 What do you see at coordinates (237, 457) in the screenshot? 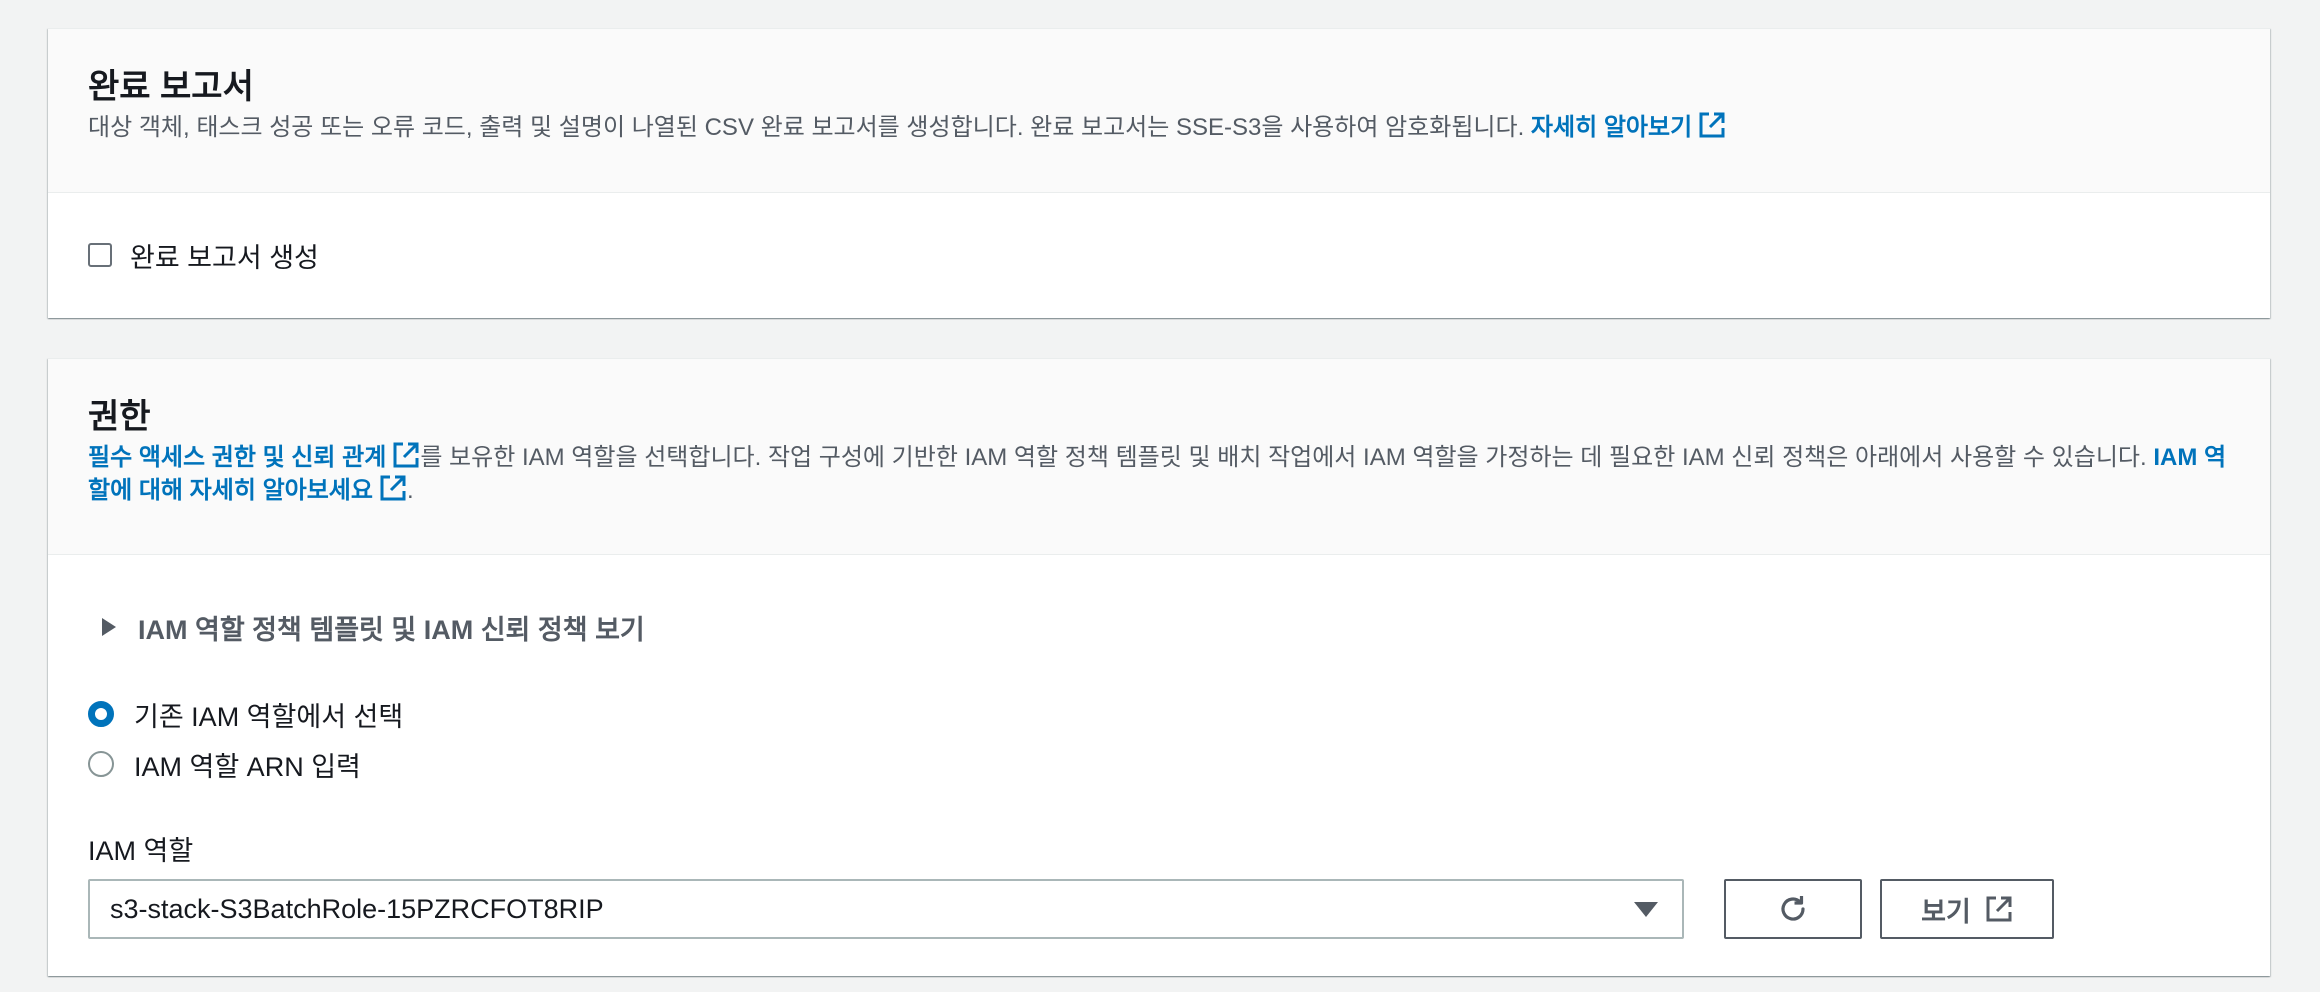
I see `access-trust-label: 필수 액세스 권한 및 신뢰 관계` at bounding box center [237, 457].